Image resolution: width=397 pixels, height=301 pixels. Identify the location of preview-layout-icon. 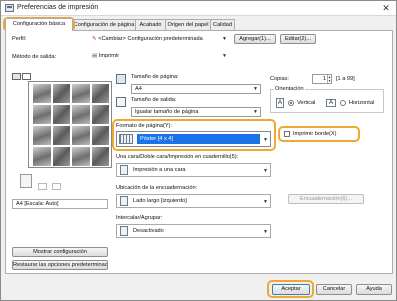
(16, 76).